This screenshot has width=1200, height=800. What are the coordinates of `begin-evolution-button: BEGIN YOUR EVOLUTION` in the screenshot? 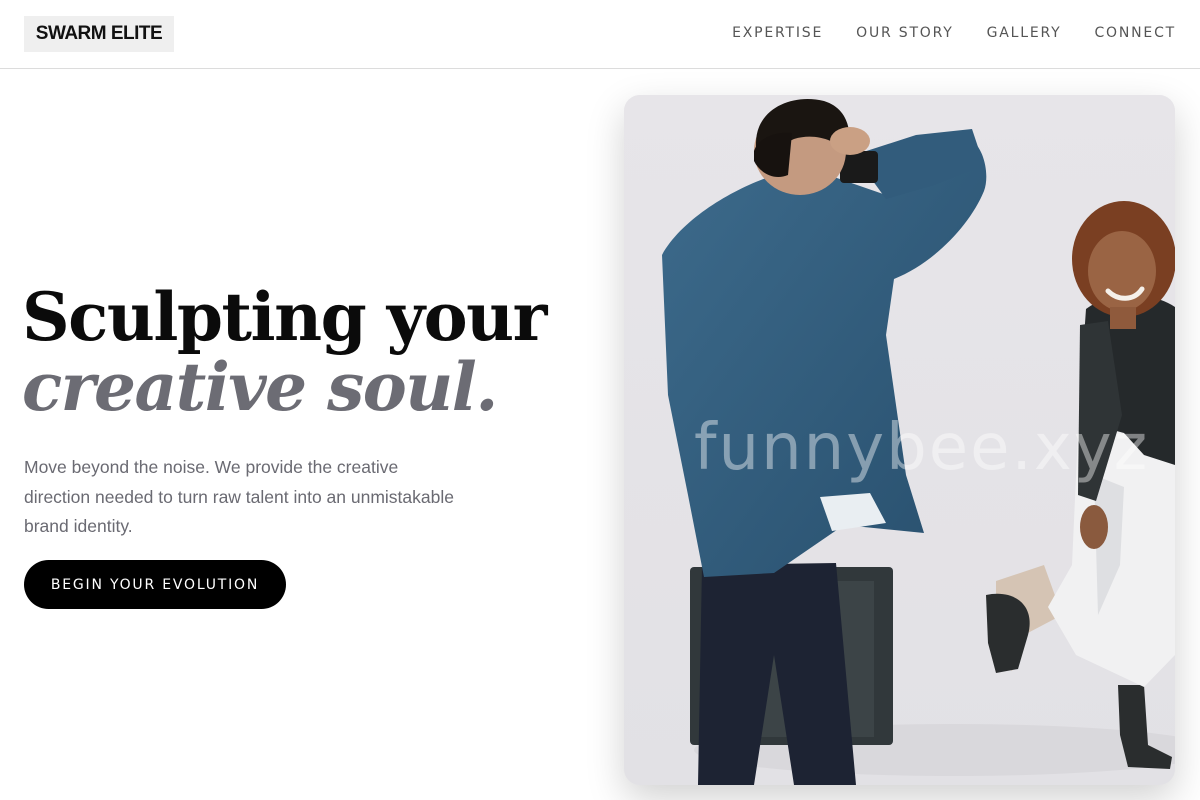 It's located at (155, 584).